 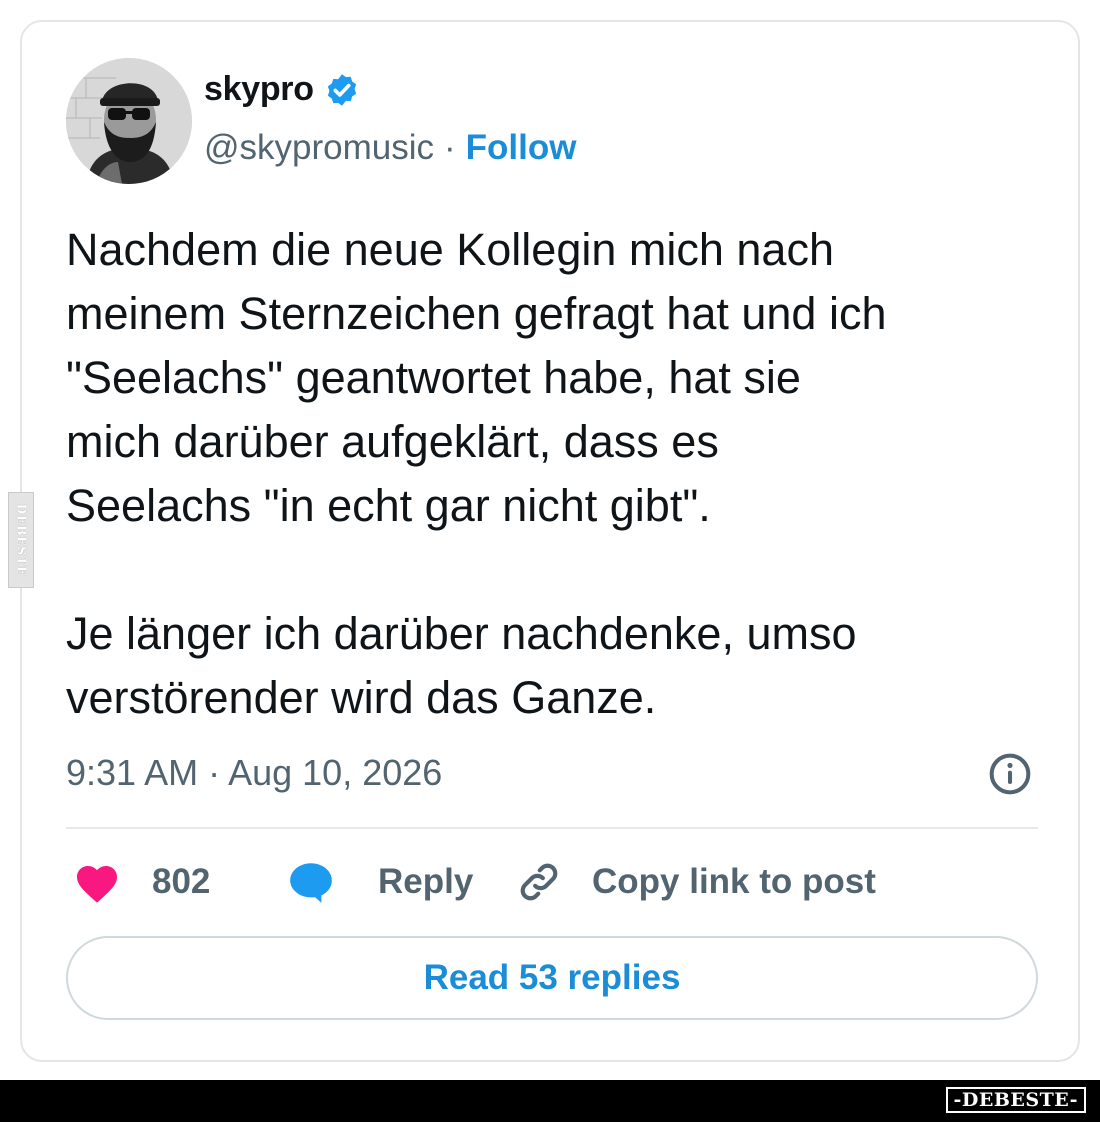 I want to click on author-handle: @skypromusic, so click(x=319, y=148).